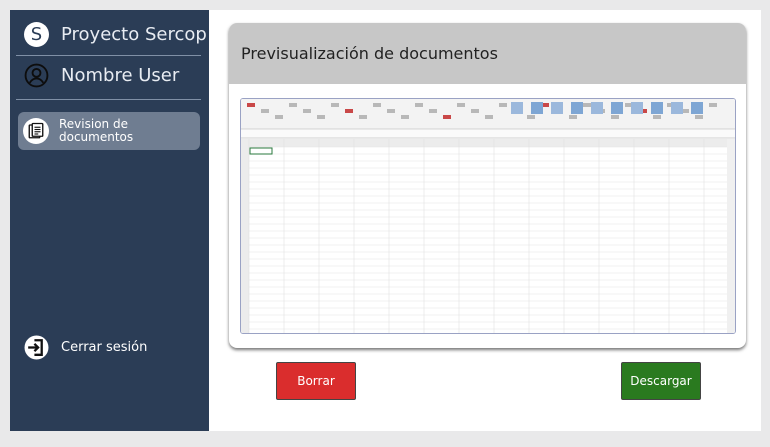 This screenshot has height=447, width=770. I want to click on logout-icon, so click(36, 347).